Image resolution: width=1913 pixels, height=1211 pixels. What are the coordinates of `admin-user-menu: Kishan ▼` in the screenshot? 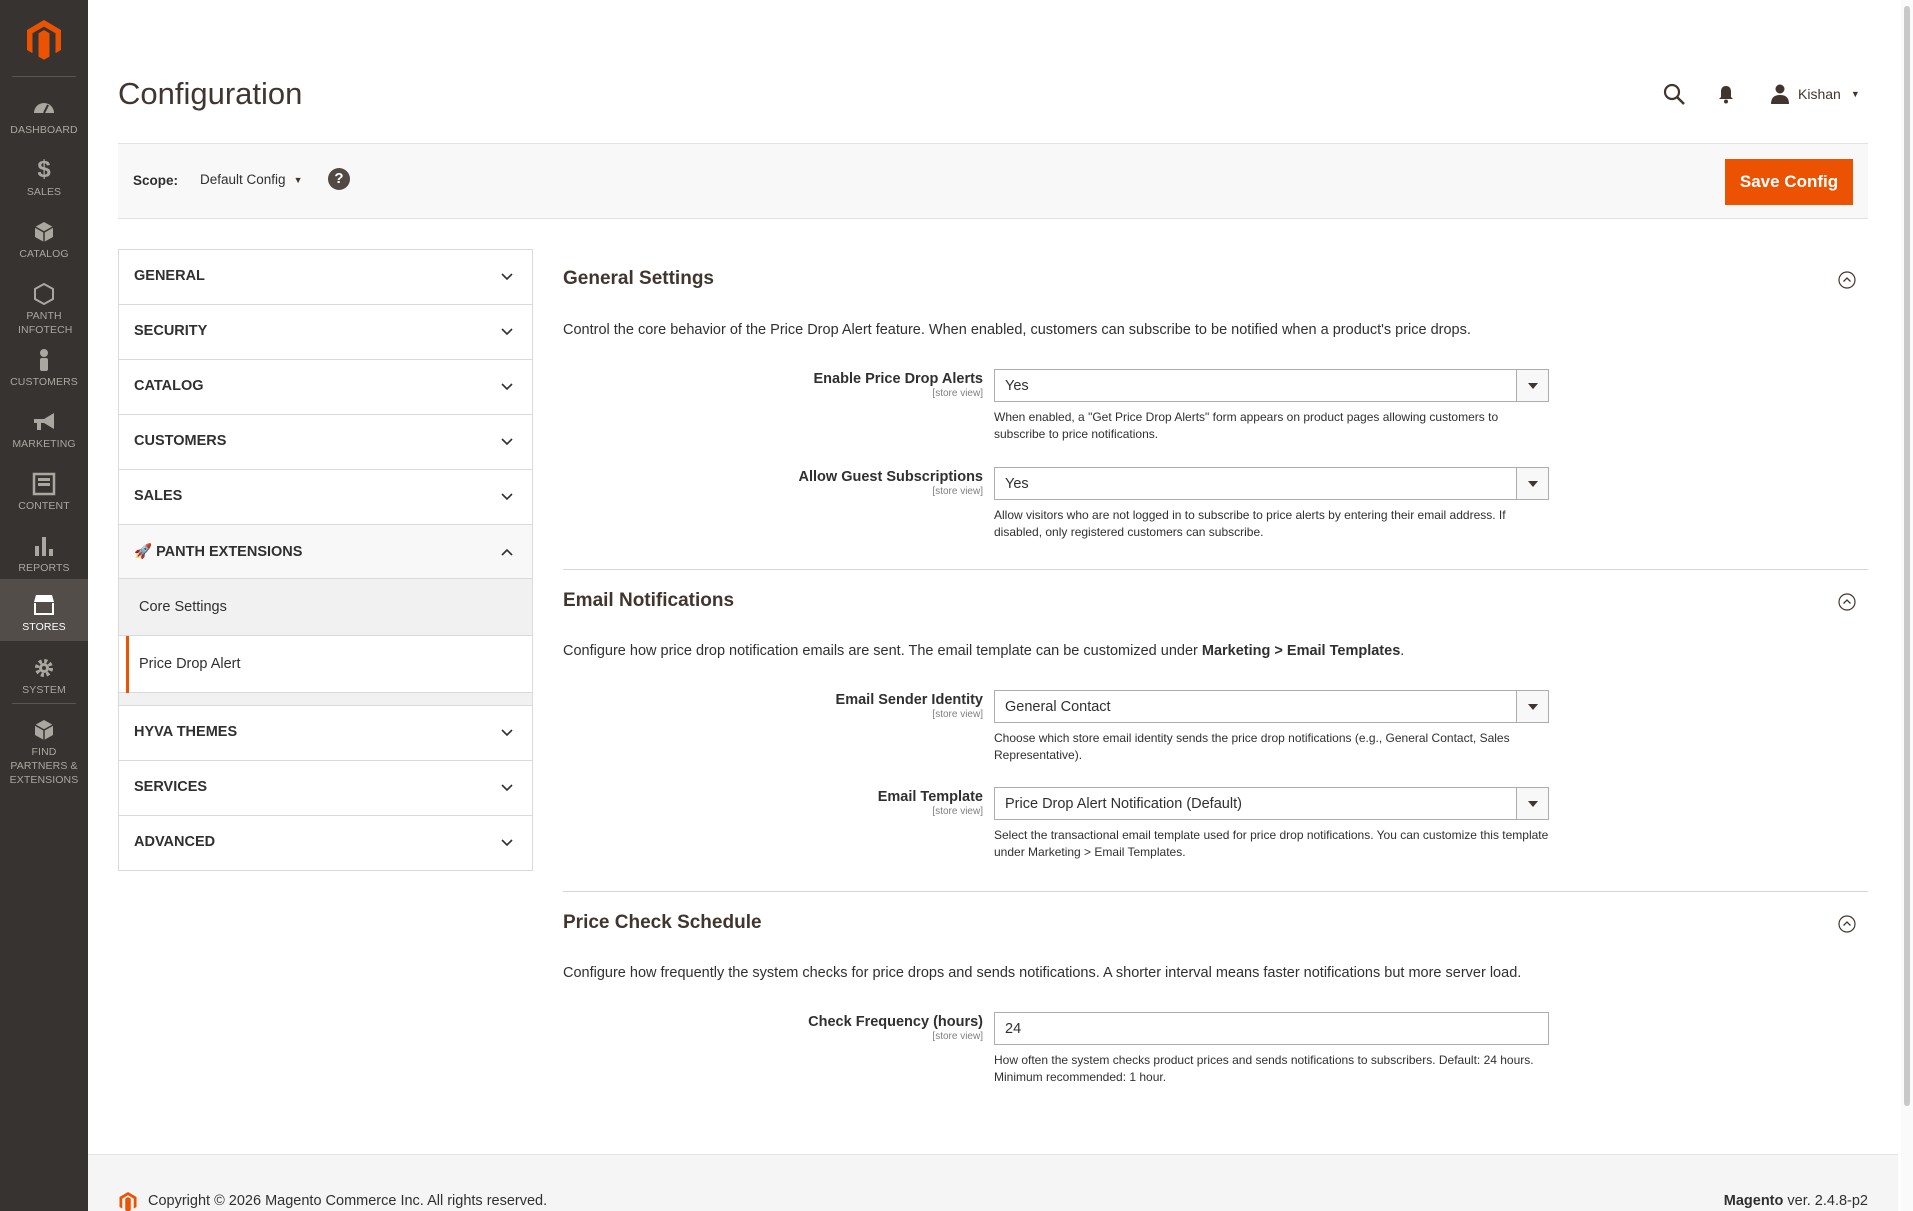 It's located at (1815, 94).